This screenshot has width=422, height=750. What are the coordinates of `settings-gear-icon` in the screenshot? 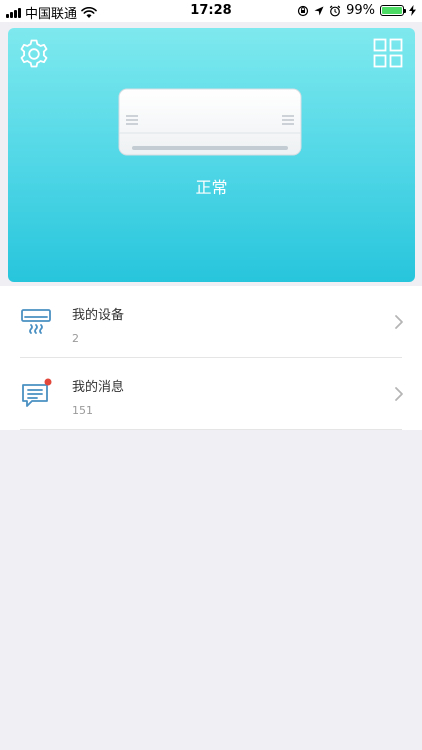 It's located at (34, 54).